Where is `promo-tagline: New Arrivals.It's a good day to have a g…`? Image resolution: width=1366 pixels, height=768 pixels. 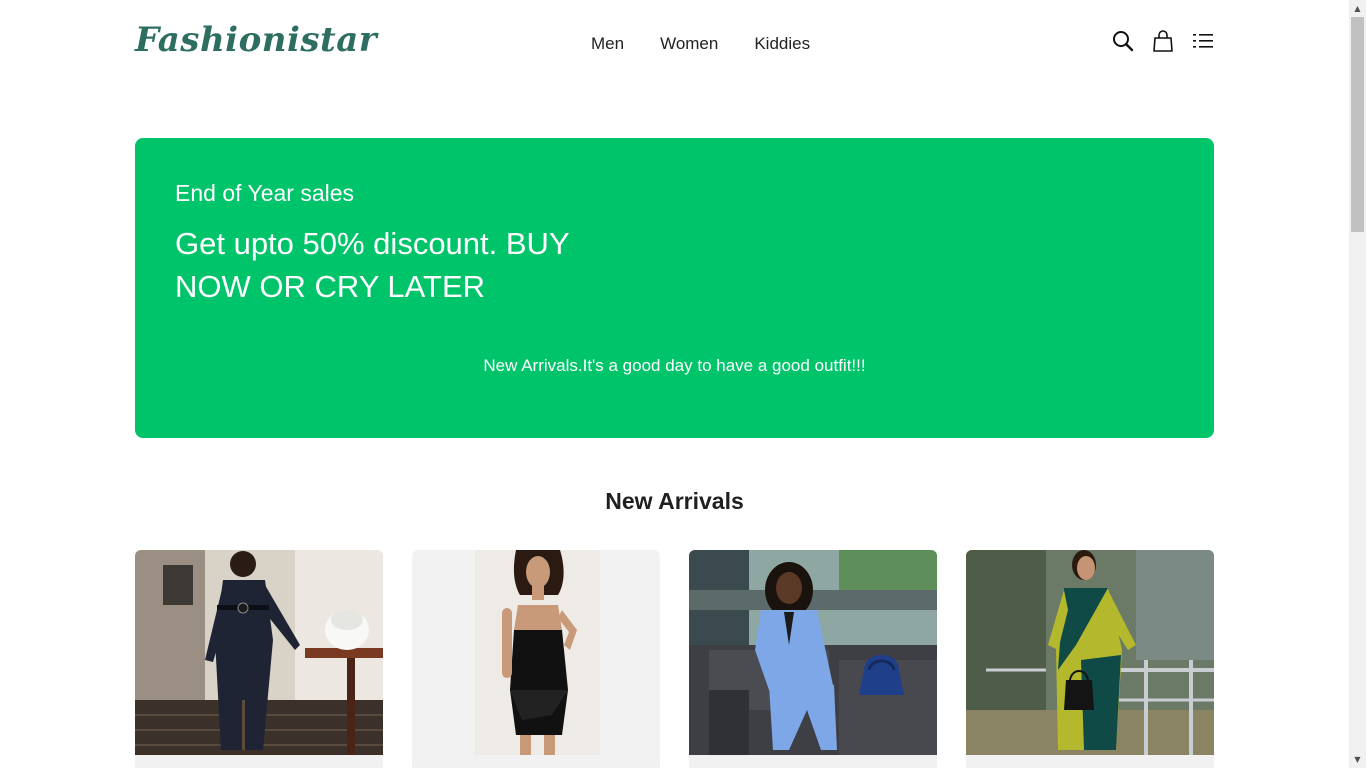 promo-tagline: New Arrivals.It's a good day to have a g… is located at coordinates (674, 365).